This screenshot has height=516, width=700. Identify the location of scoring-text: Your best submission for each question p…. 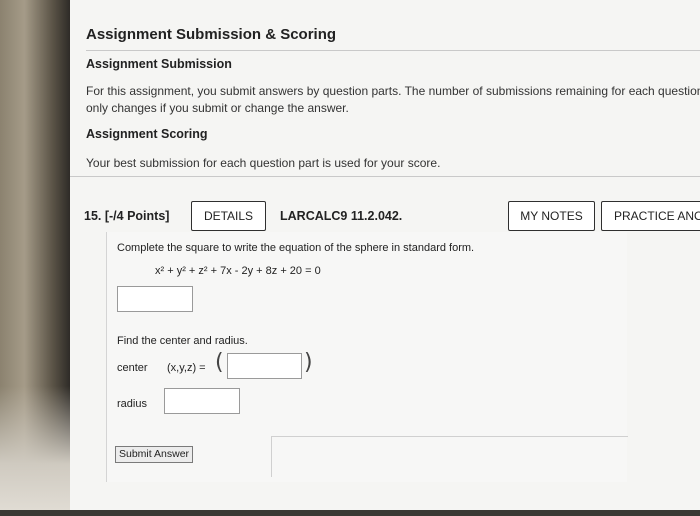
(263, 163).